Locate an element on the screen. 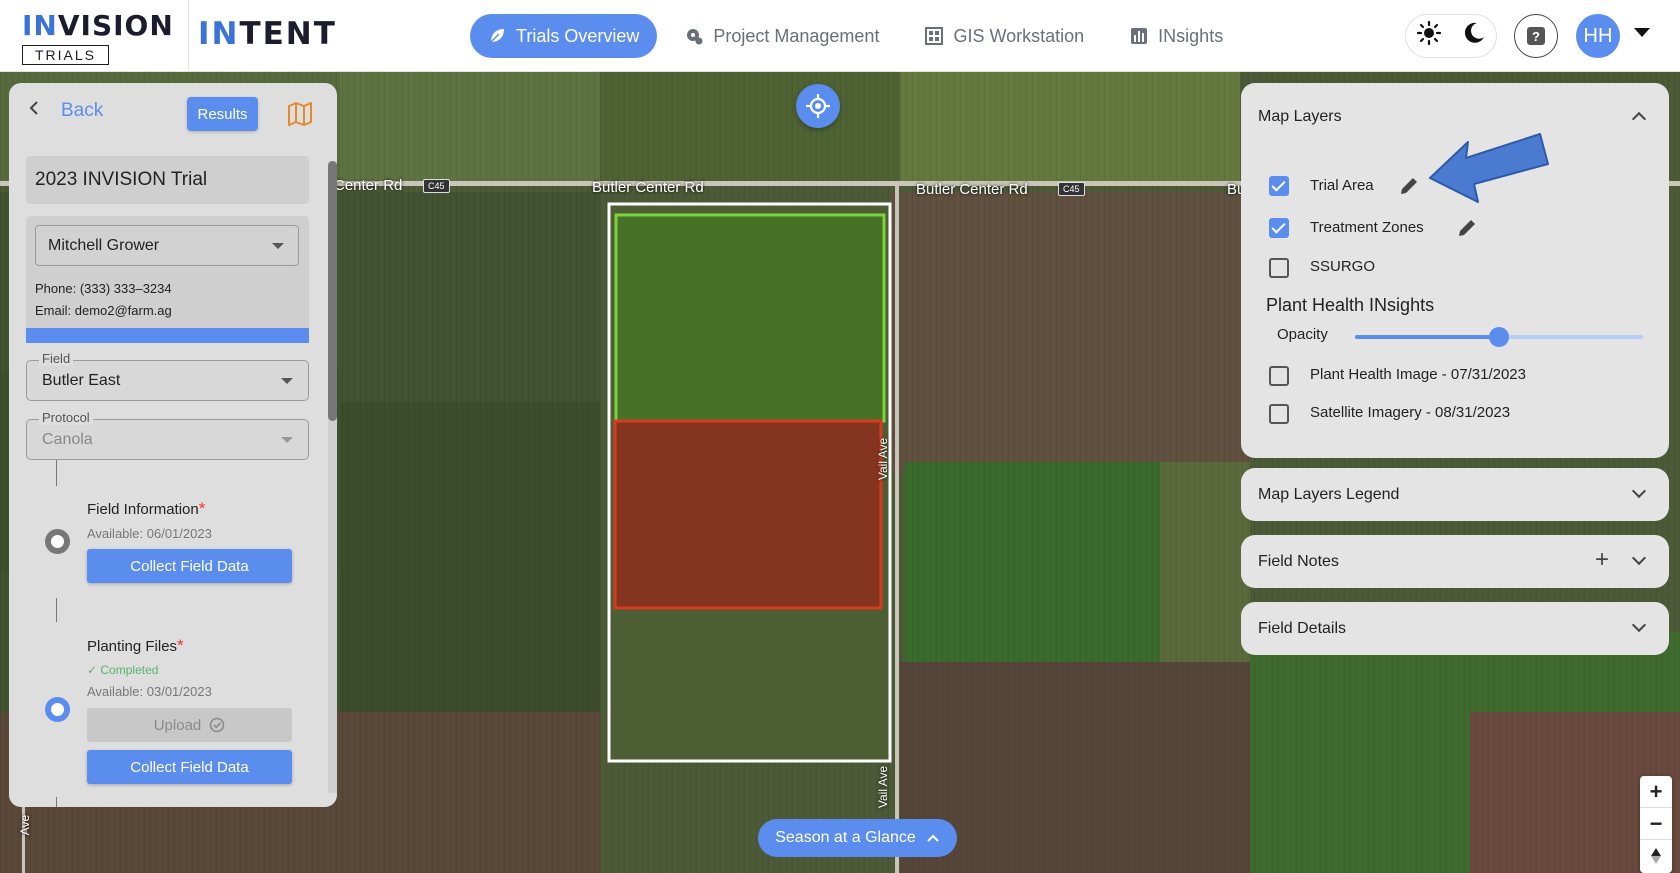 Image resolution: width=1680 pixels, height=873 pixels. nav-insights: INsights is located at coordinates (1176, 36).